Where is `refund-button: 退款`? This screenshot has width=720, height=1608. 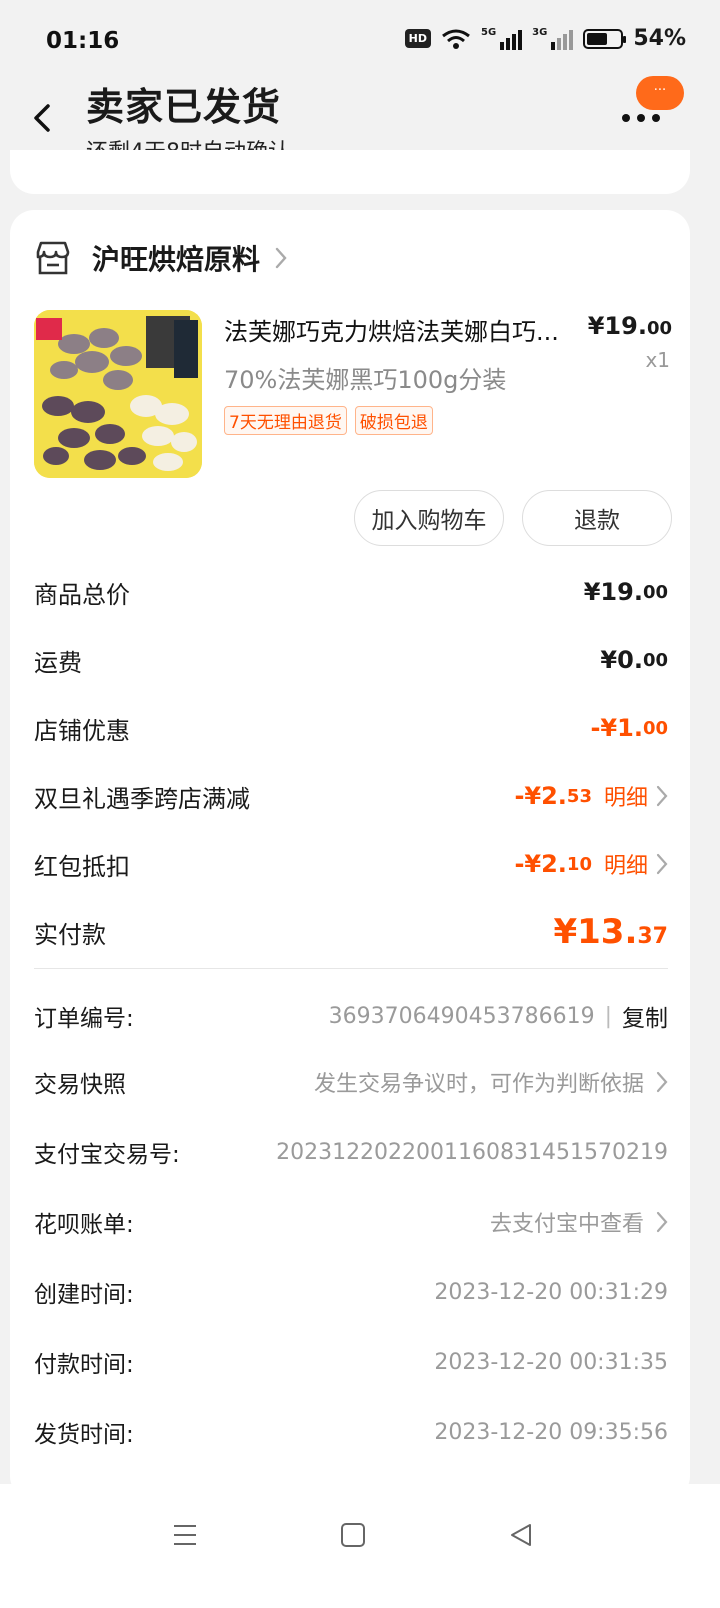 refund-button: 退款 is located at coordinates (597, 518).